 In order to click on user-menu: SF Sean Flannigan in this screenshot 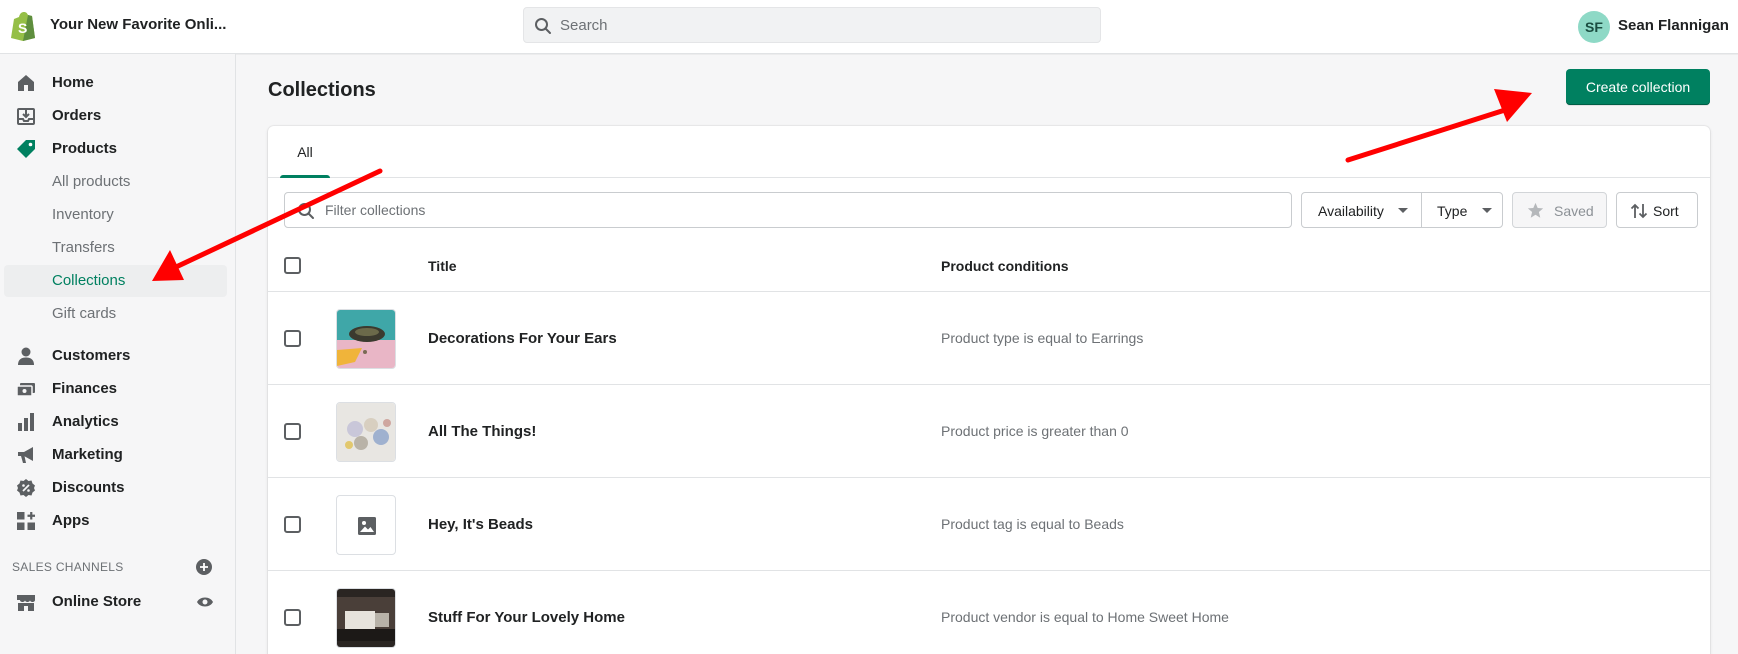, I will do `click(1658, 27)`.